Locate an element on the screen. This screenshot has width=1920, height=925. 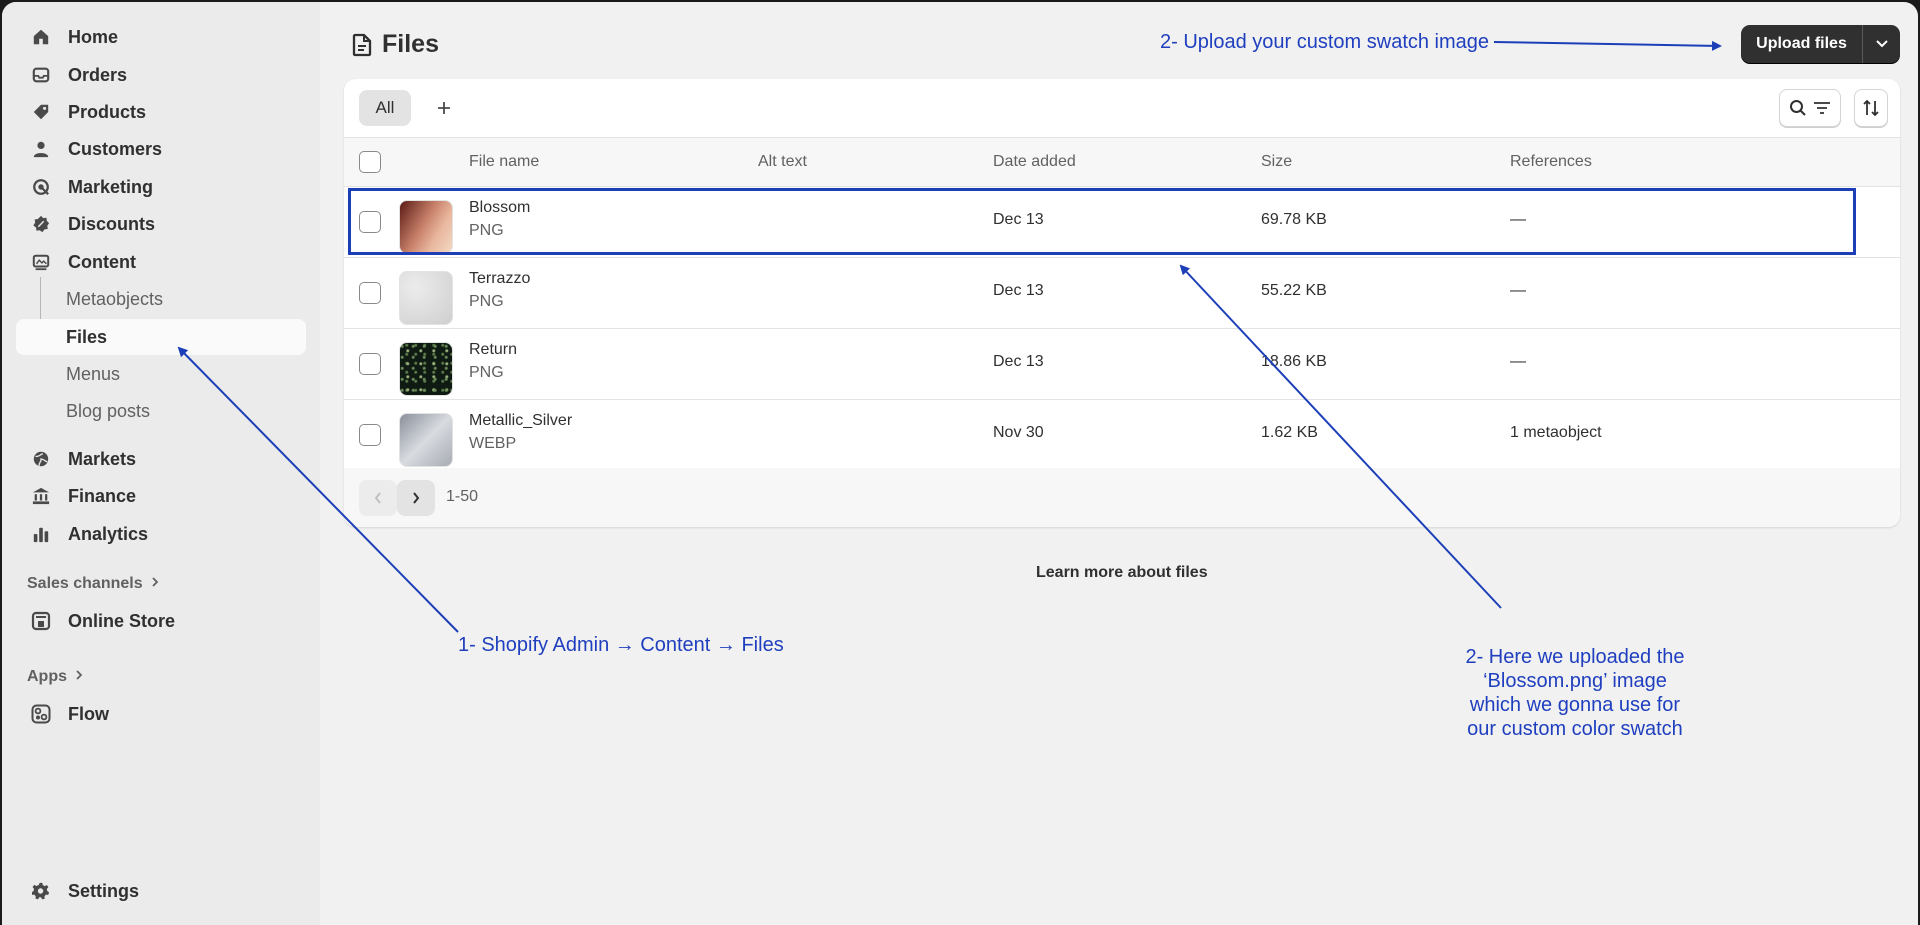
arrow-to-files is located at coordinates (318, 489).